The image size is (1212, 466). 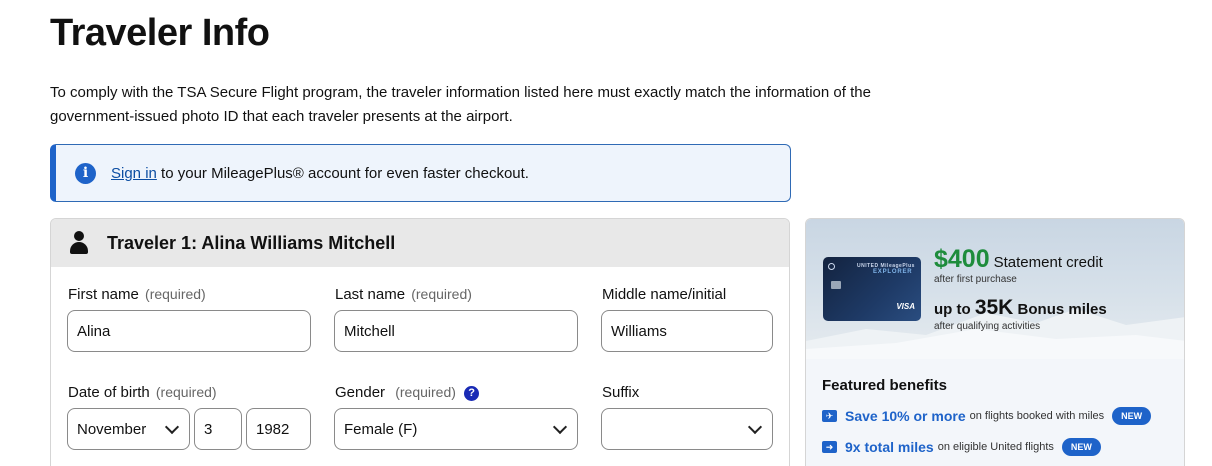 What do you see at coordinates (905, 306) in the screenshot?
I see `visa-logo: VISA` at bounding box center [905, 306].